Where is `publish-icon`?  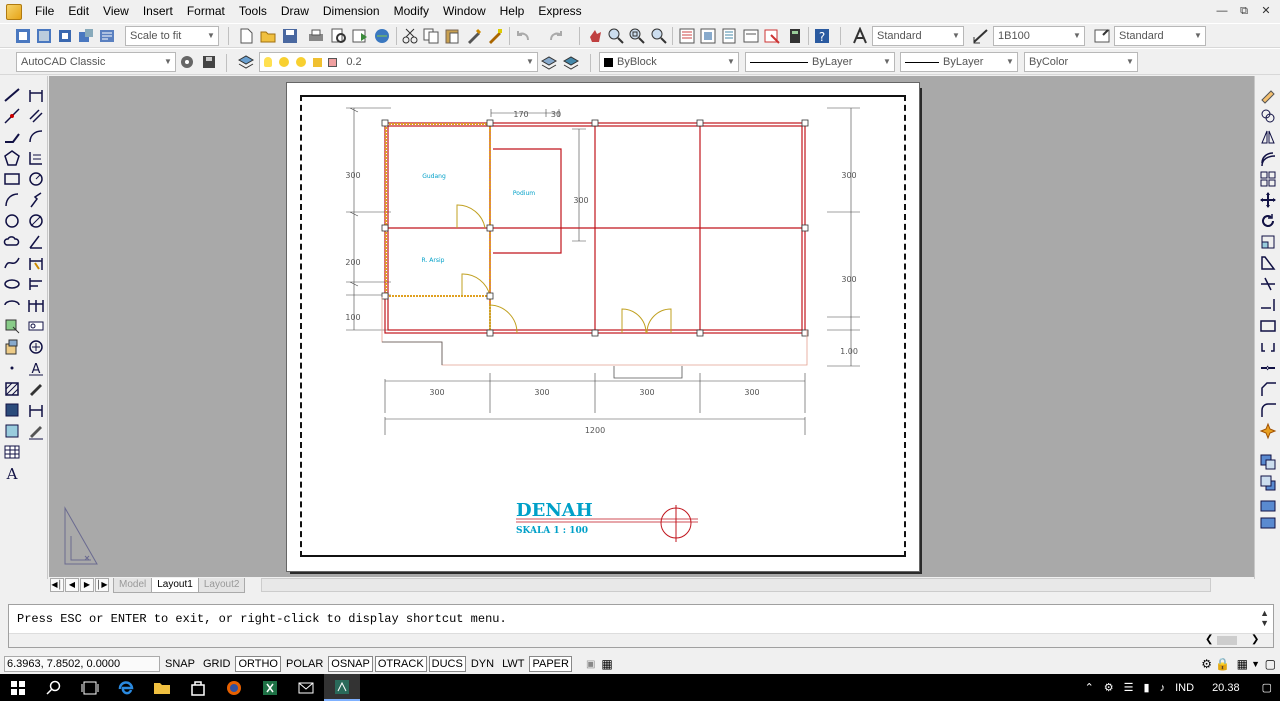 publish-icon is located at coordinates (65, 36).